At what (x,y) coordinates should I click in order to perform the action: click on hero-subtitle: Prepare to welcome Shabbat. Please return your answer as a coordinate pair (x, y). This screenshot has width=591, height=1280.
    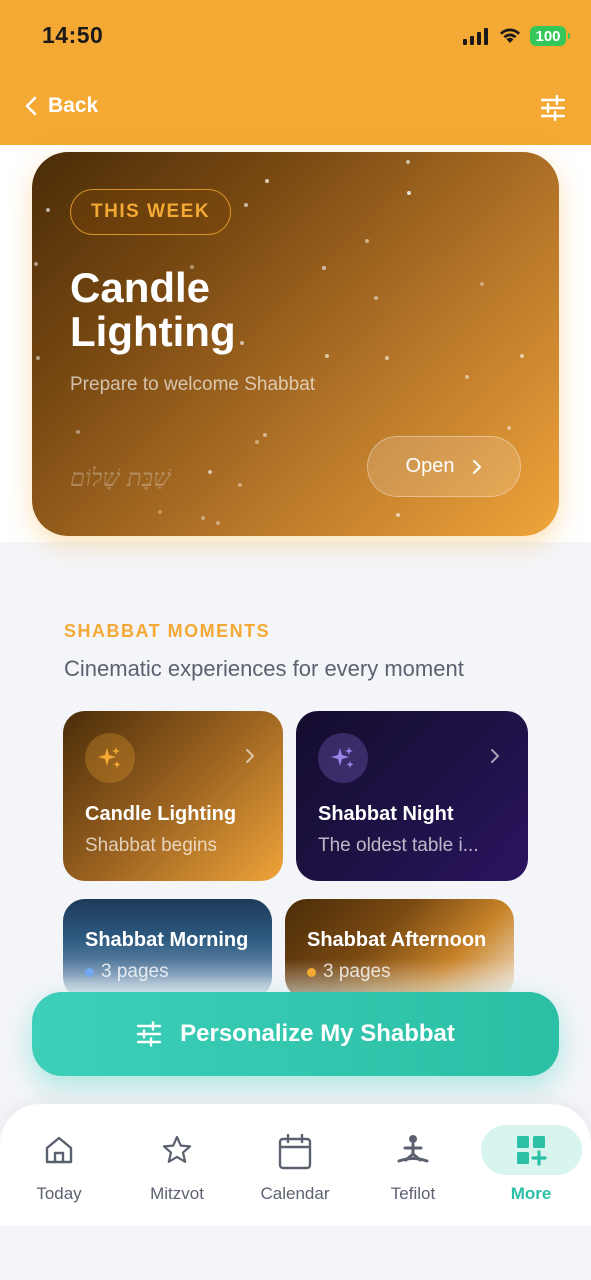
    Looking at the image, I should click on (193, 384).